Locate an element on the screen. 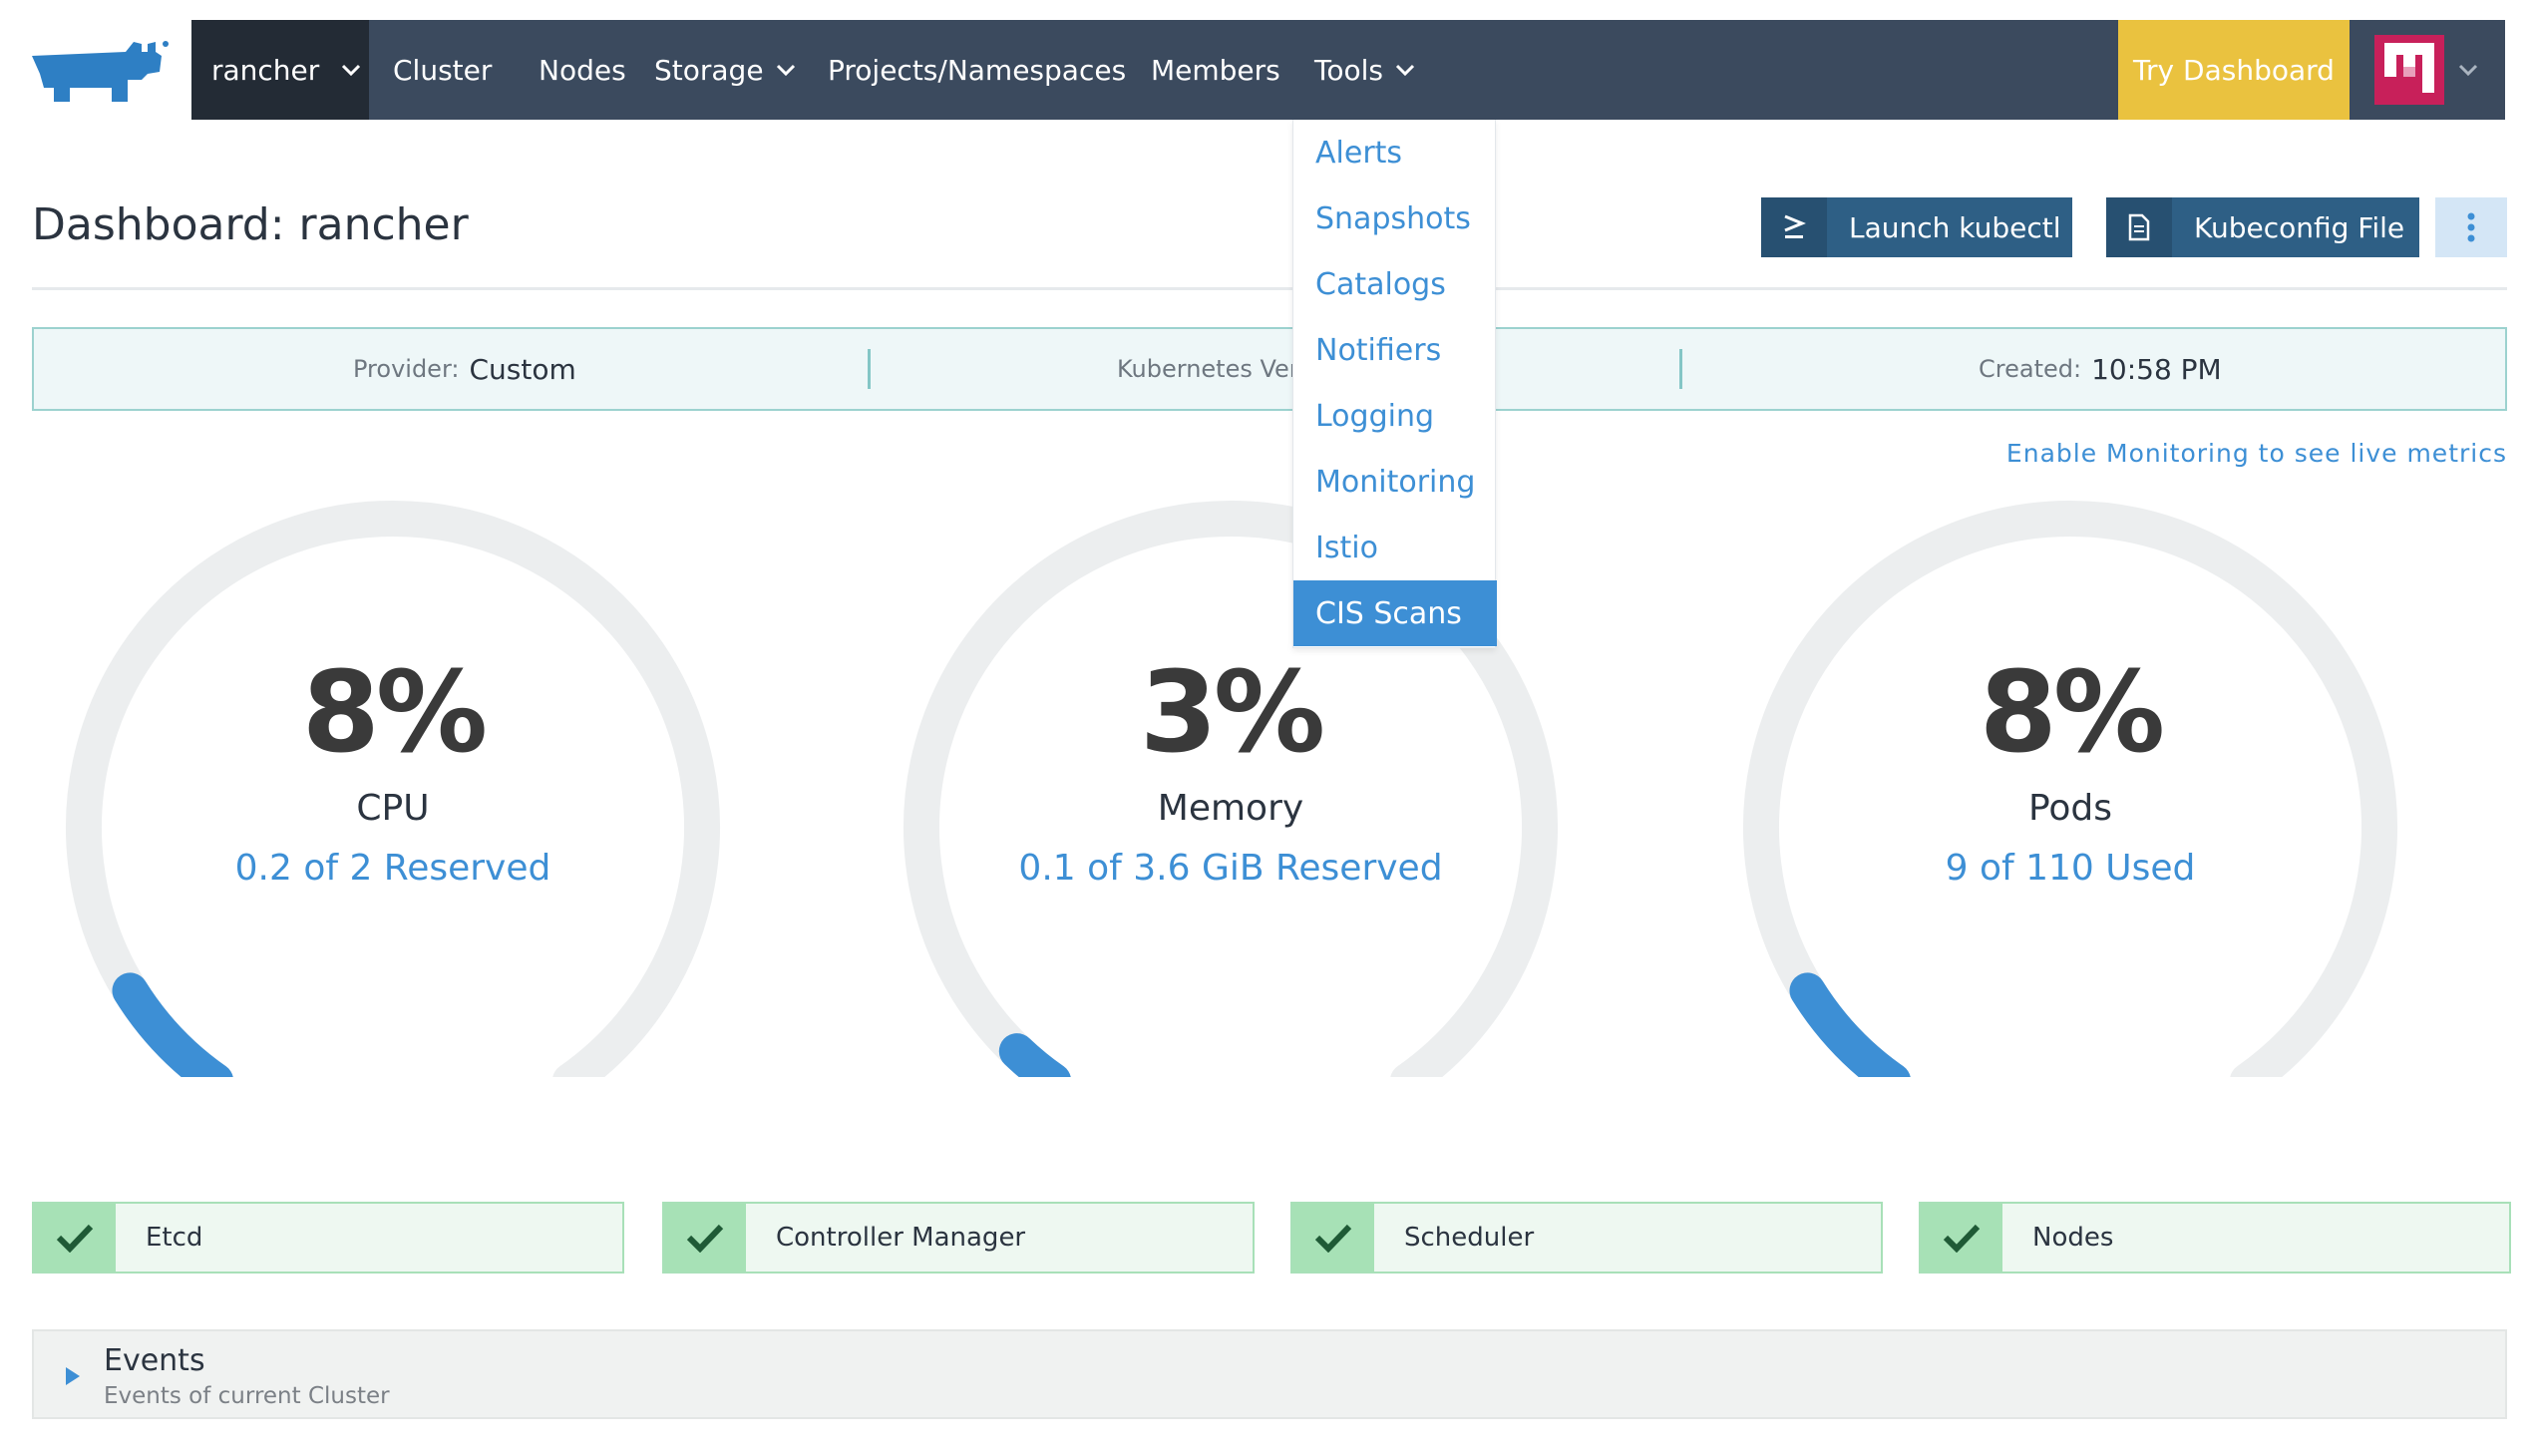 The image size is (2537, 1456). avatar is located at coordinates (2409, 70).